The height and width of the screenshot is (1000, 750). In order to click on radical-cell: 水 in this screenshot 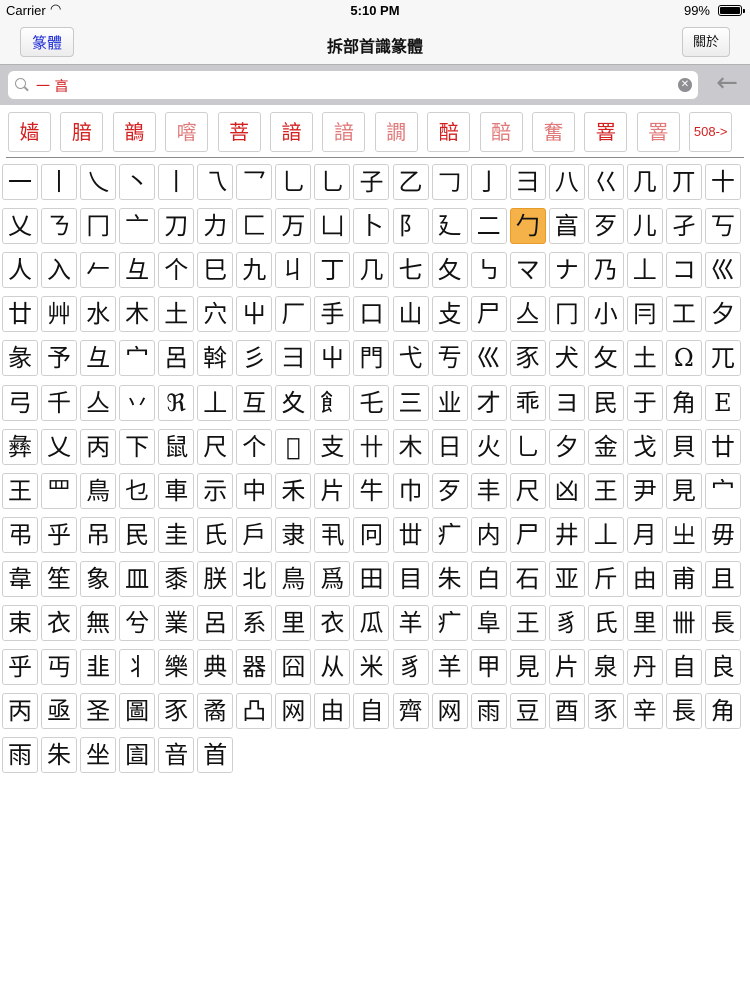, I will do `click(98, 314)`.